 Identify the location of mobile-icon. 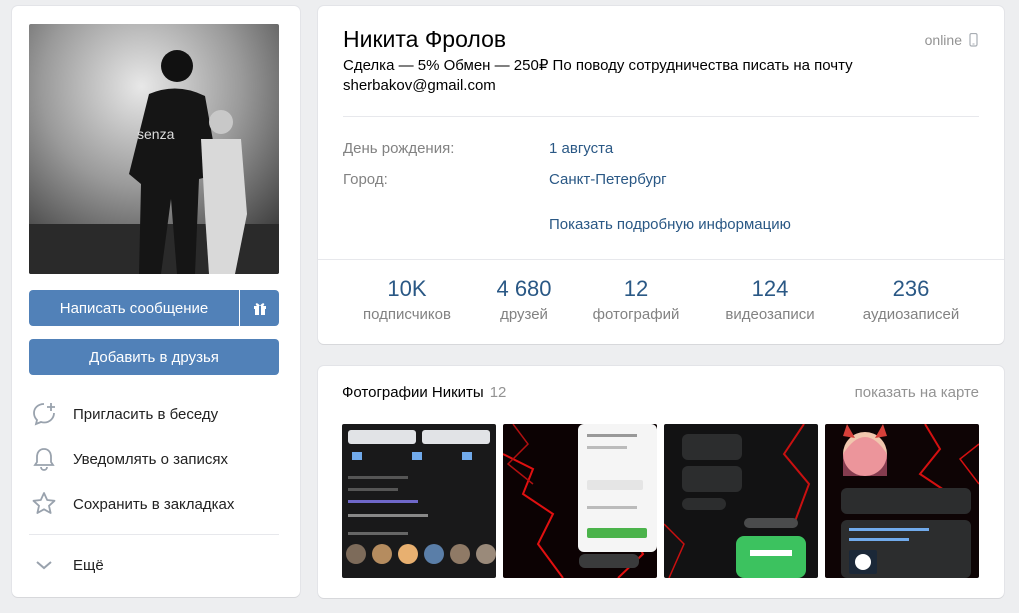
(973, 40).